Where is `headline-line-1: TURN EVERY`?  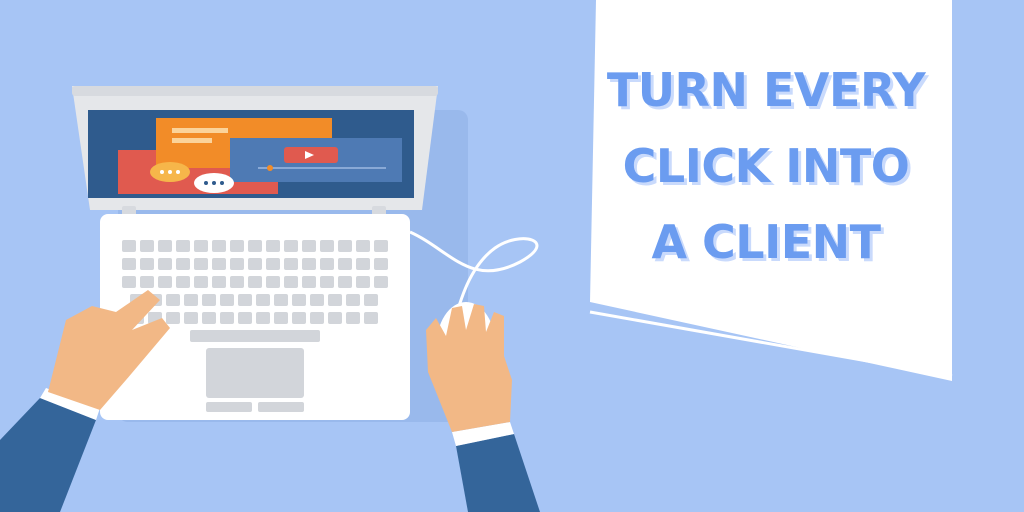
headline-line-1: TURN EVERY is located at coordinates (766, 90).